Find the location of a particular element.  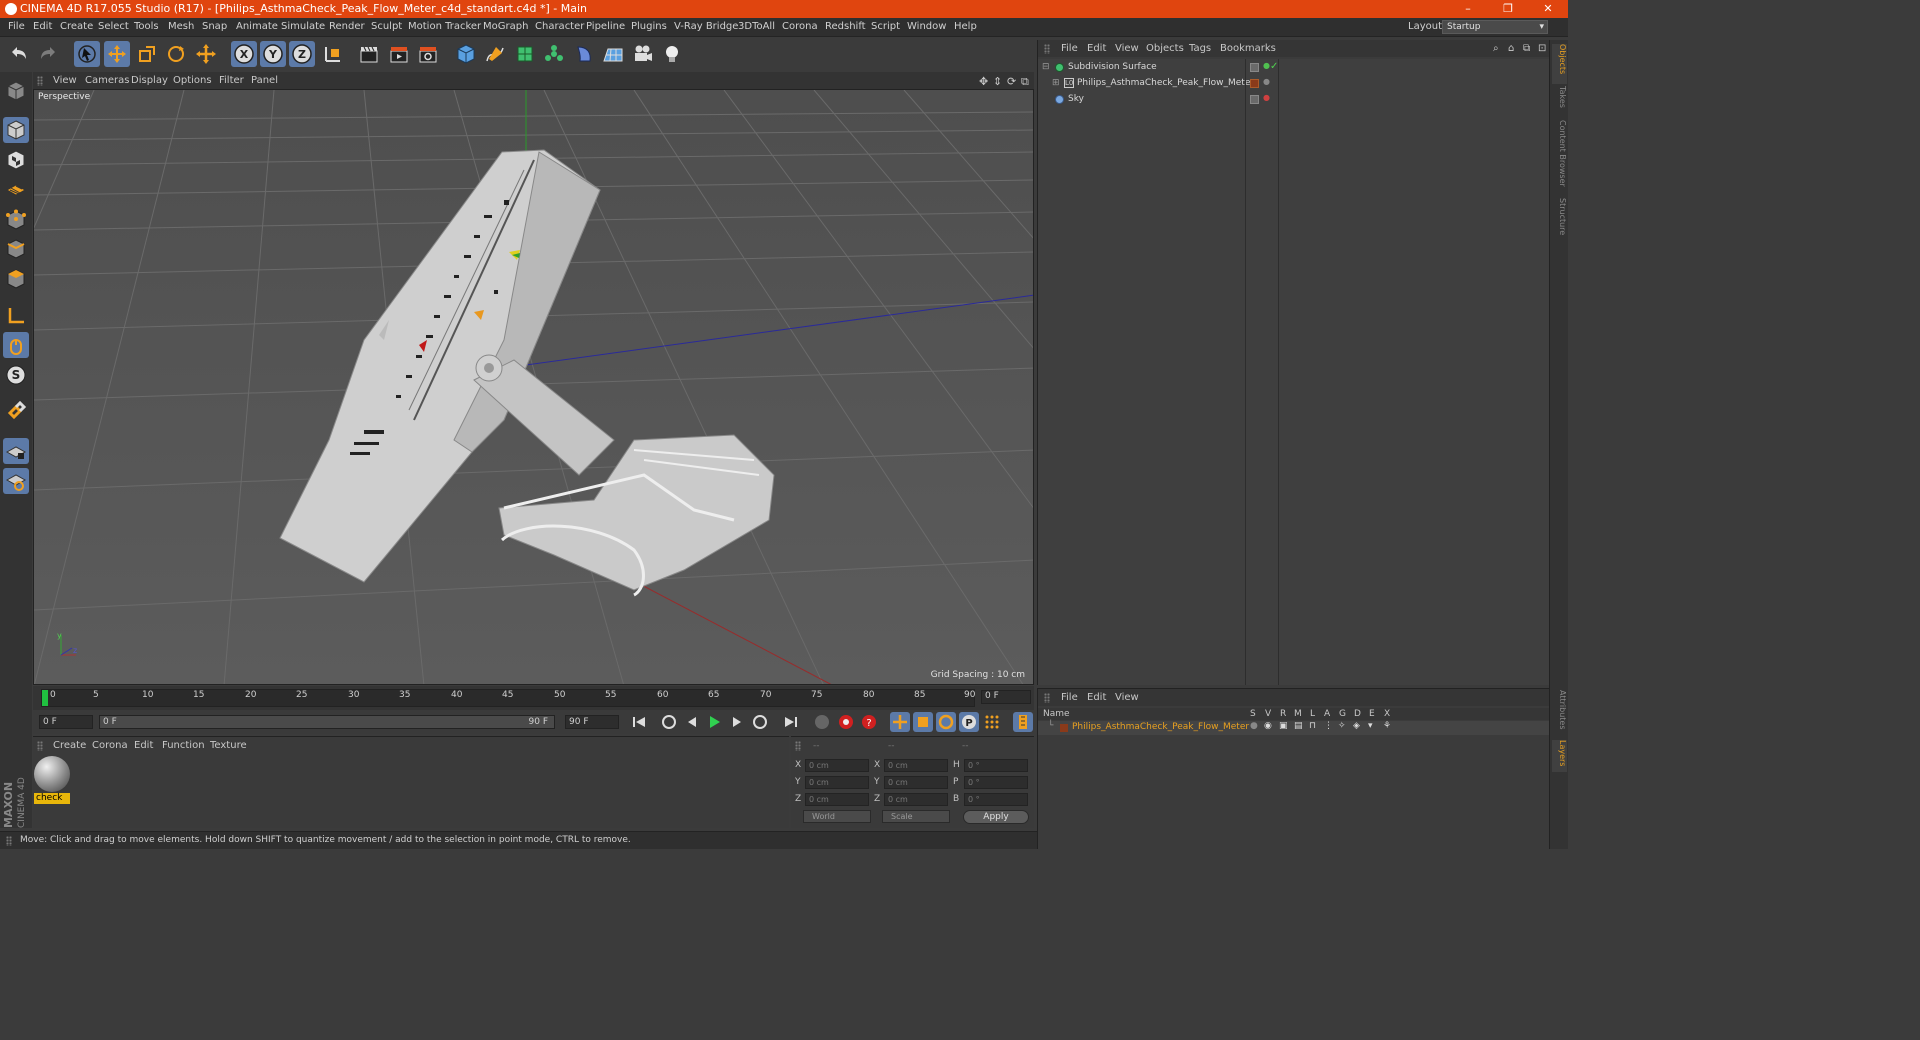

layers-menu-view: View is located at coordinates (1127, 697).